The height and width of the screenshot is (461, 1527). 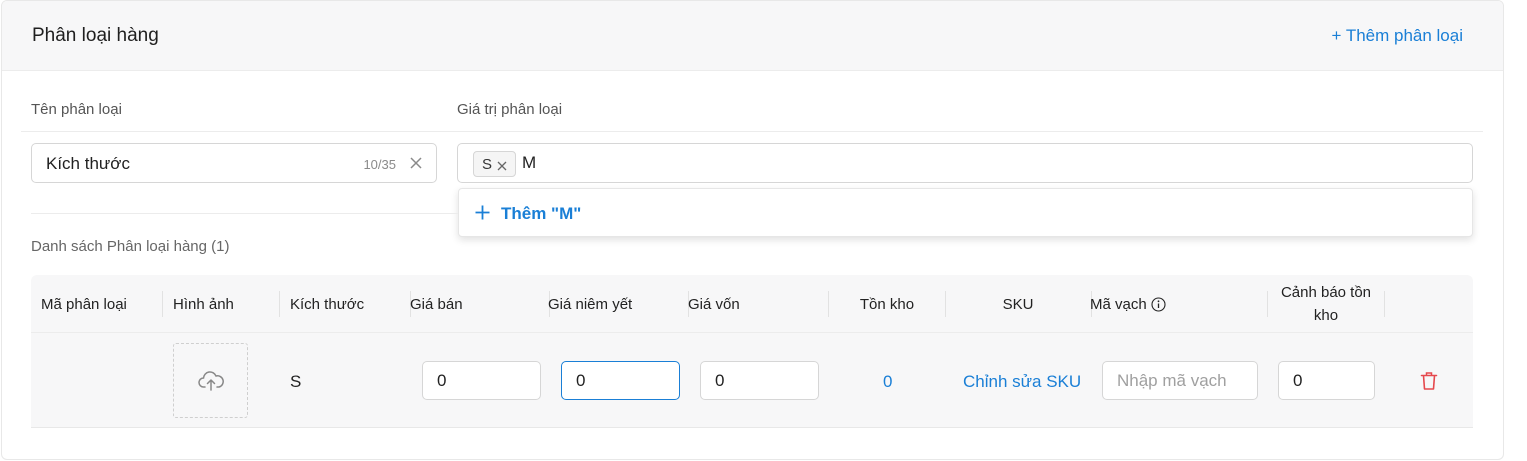 What do you see at coordinates (1018, 304) in the screenshot?
I see `column-header-sku: SKU` at bounding box center [1018, 304].